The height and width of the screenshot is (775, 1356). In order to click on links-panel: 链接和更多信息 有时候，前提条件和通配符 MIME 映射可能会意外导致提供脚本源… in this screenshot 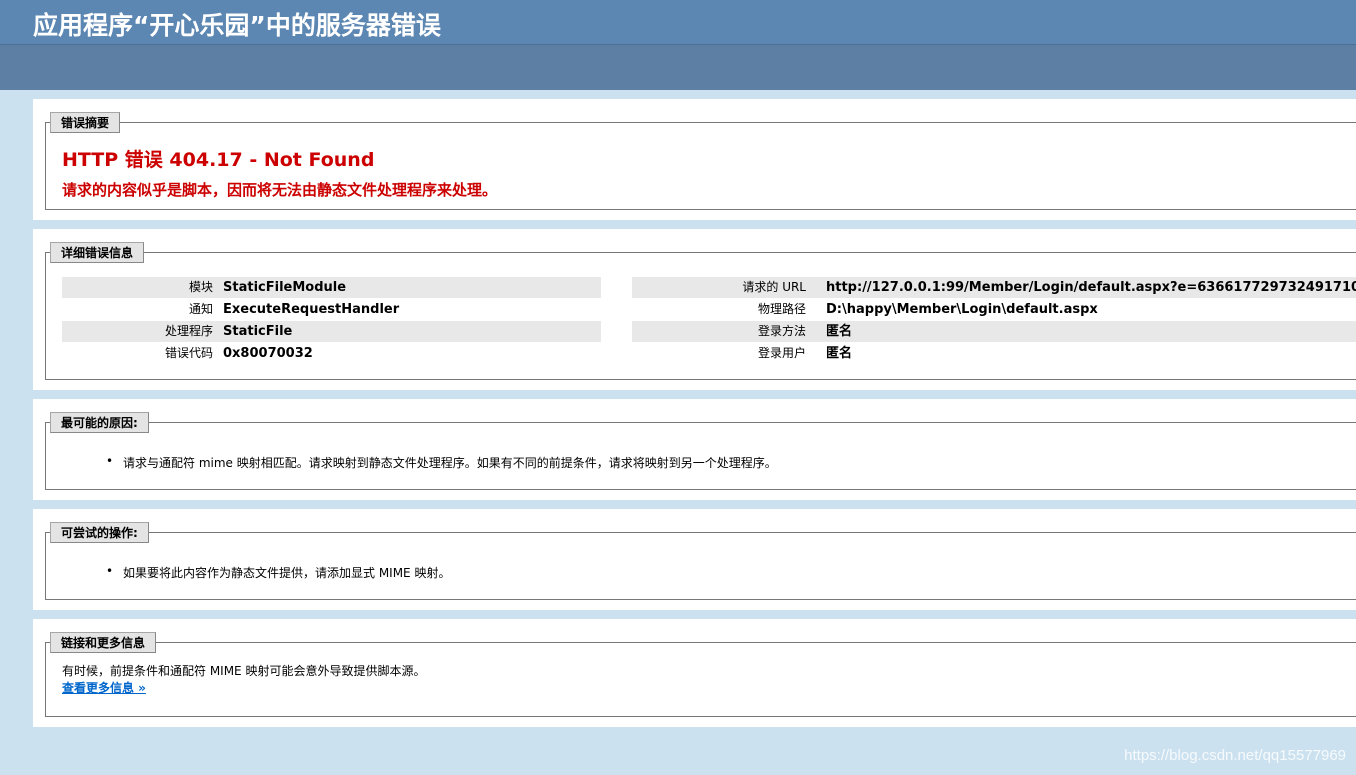, I will do `click(694, 673)`.